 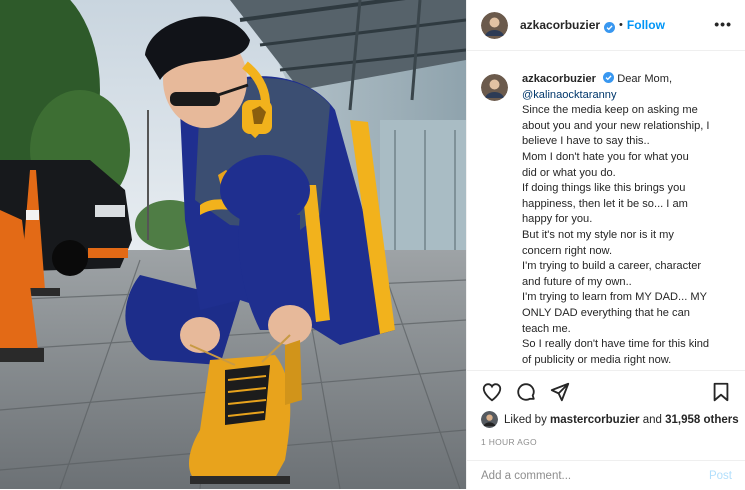 I want to click on caption-line: happiness, then let it be so... I am, so click(x=605, y=203).